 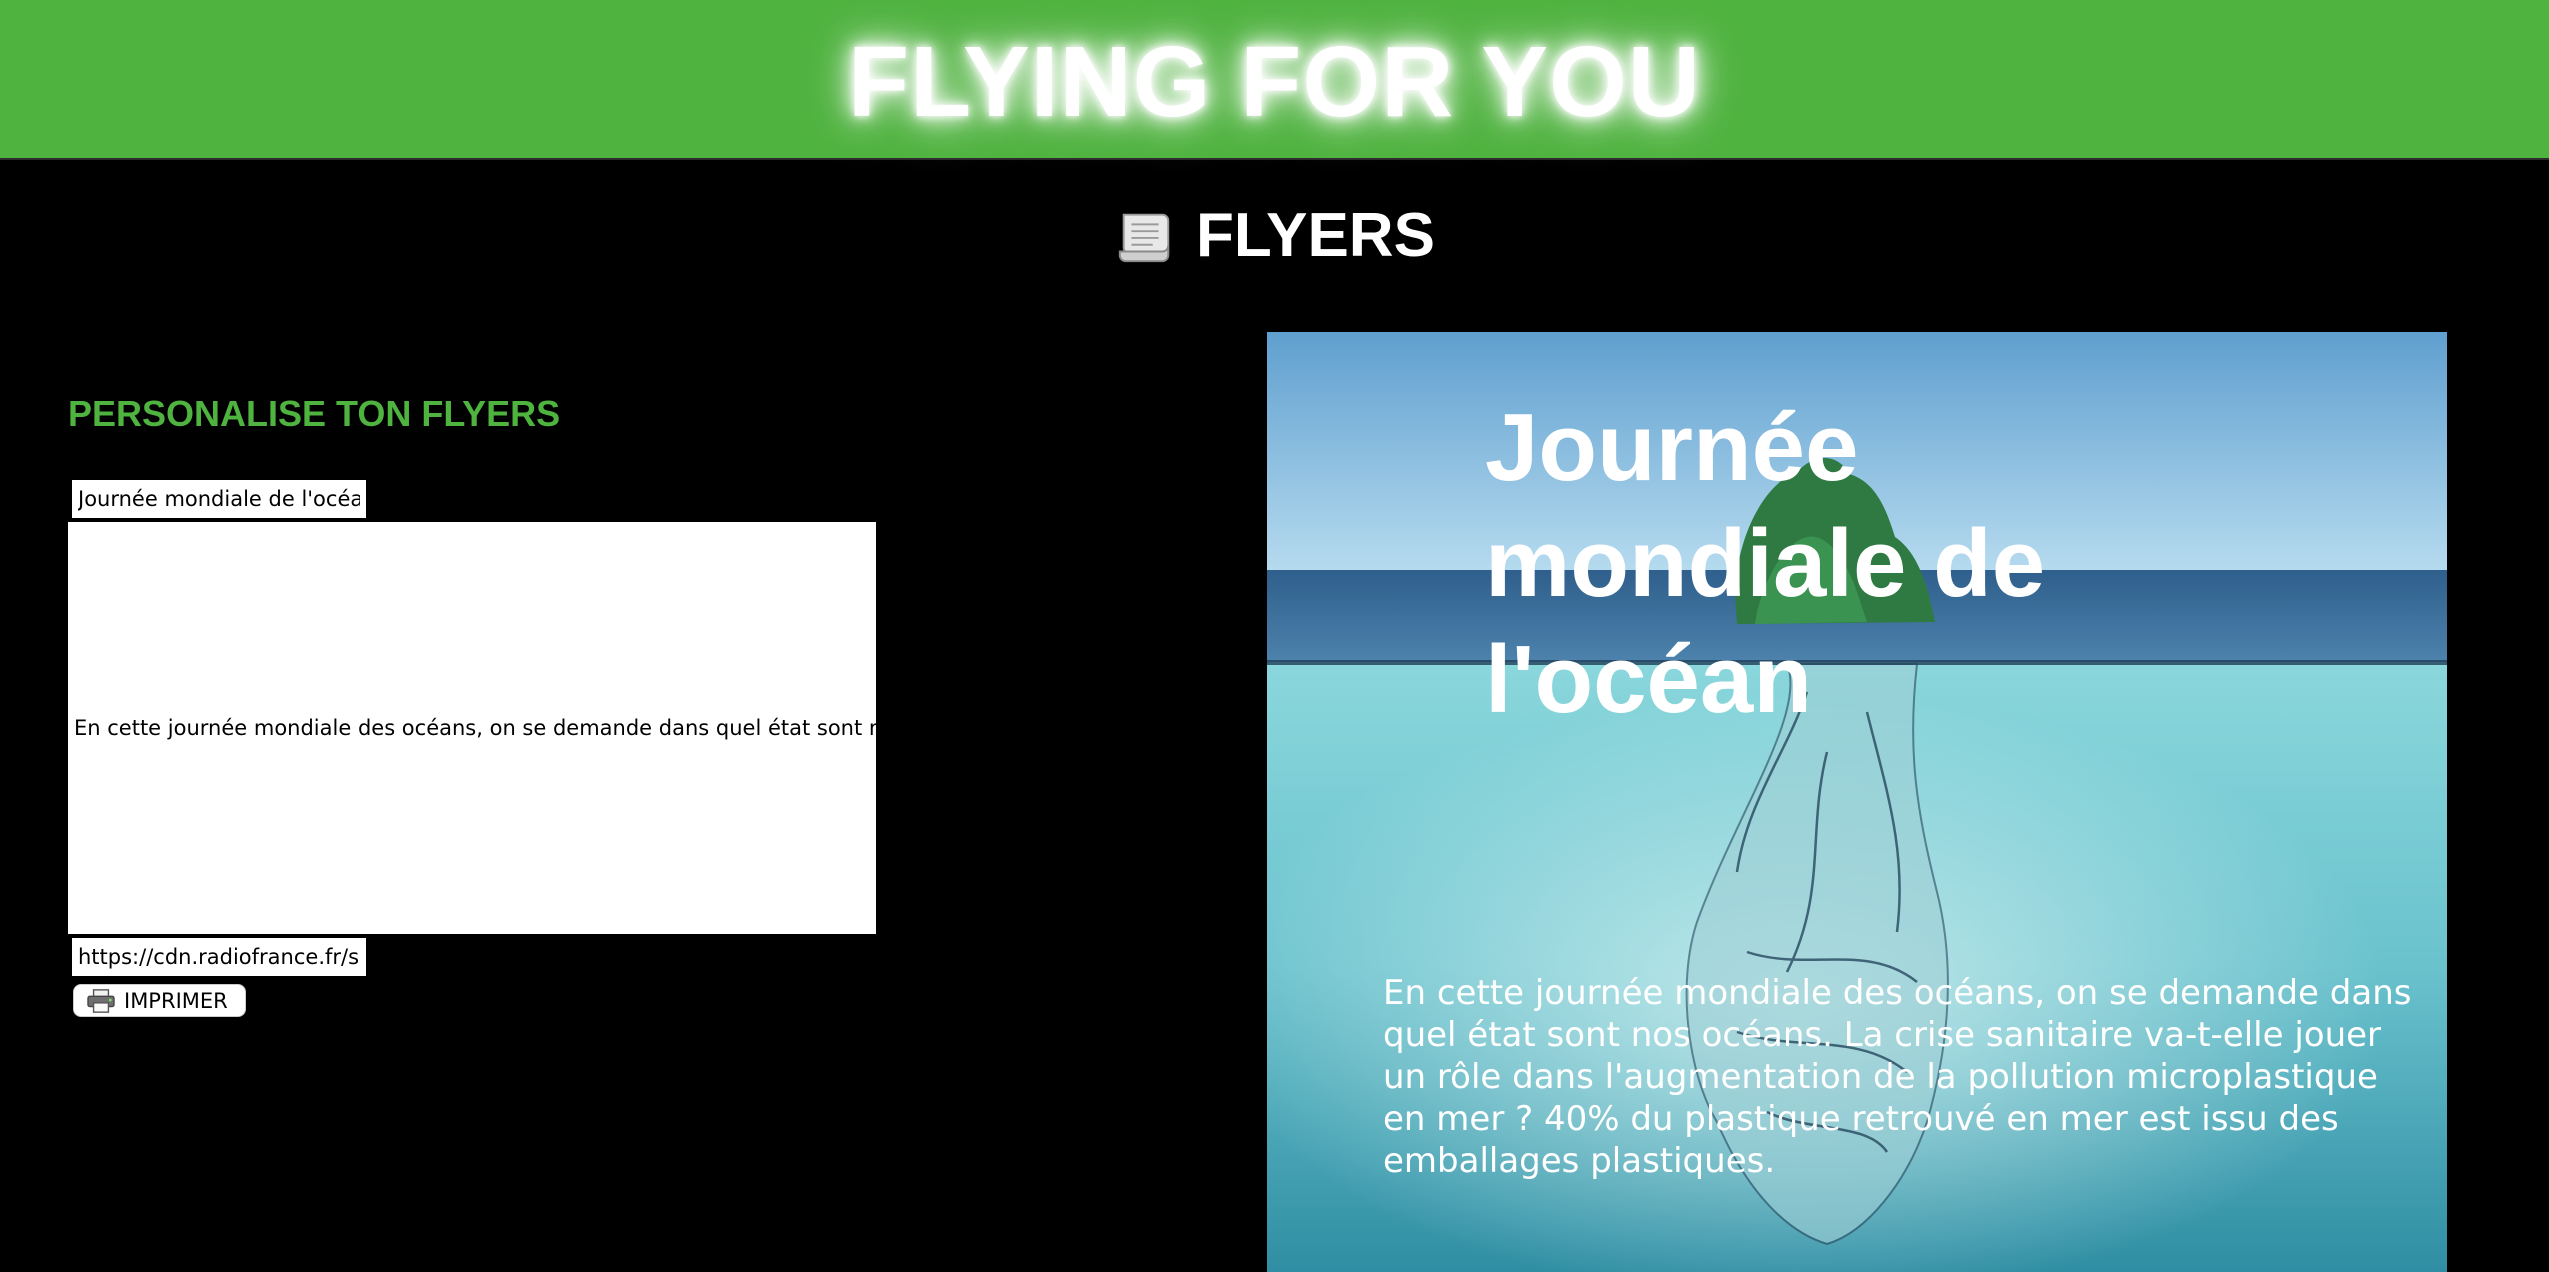 What do you see at coordinates (219, 499) in the screenshot?
I see `flyer-title-input` at bounding box center [219, 499].